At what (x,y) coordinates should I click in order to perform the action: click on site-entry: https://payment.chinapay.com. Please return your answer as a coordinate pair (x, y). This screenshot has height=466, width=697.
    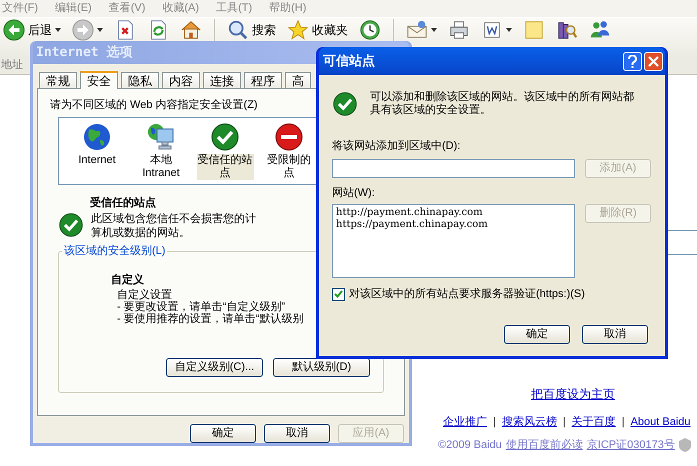
    Looking at the image, I should click on (453, 225).